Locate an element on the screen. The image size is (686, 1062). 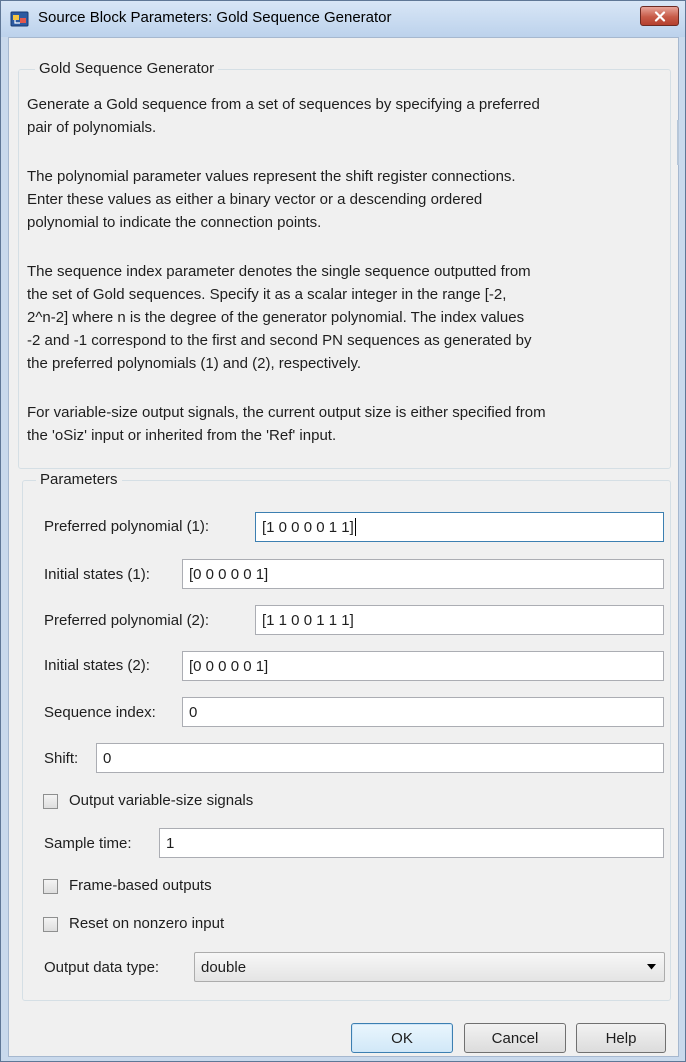
frame-based-outputs-label: Frame-based outputs is located at coordinates (140, 885).